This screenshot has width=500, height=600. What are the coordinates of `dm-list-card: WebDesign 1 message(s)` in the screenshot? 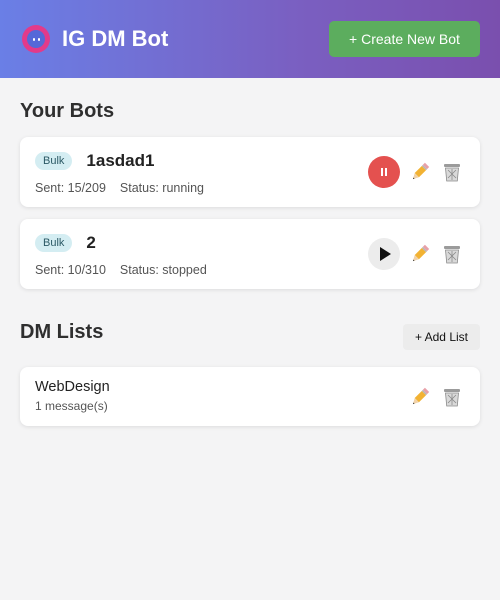 It's located at (250, 396).